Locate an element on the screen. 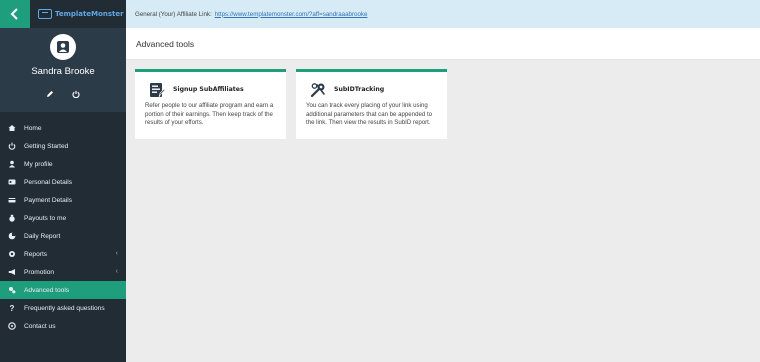 The height and width of the screenshot is (362, 760). sidebar-item-label: Advanced tools is located at coordinates (47, 290).